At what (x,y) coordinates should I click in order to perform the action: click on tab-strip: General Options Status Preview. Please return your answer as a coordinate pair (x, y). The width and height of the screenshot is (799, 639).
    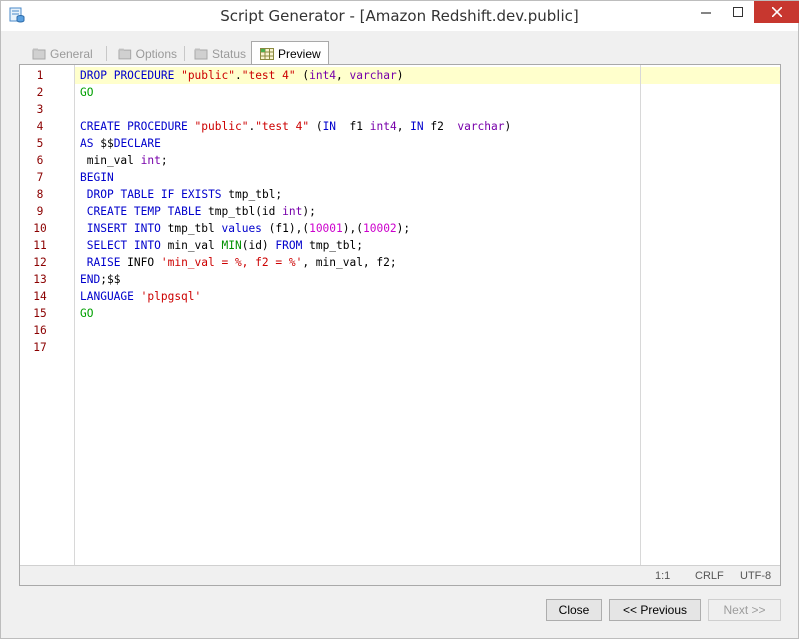
    Looking at the image, I should click on (401, 53).